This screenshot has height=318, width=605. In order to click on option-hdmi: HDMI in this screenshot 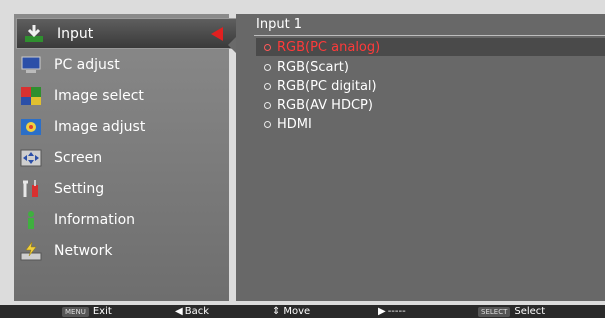, I will do `click(430, 124)`.